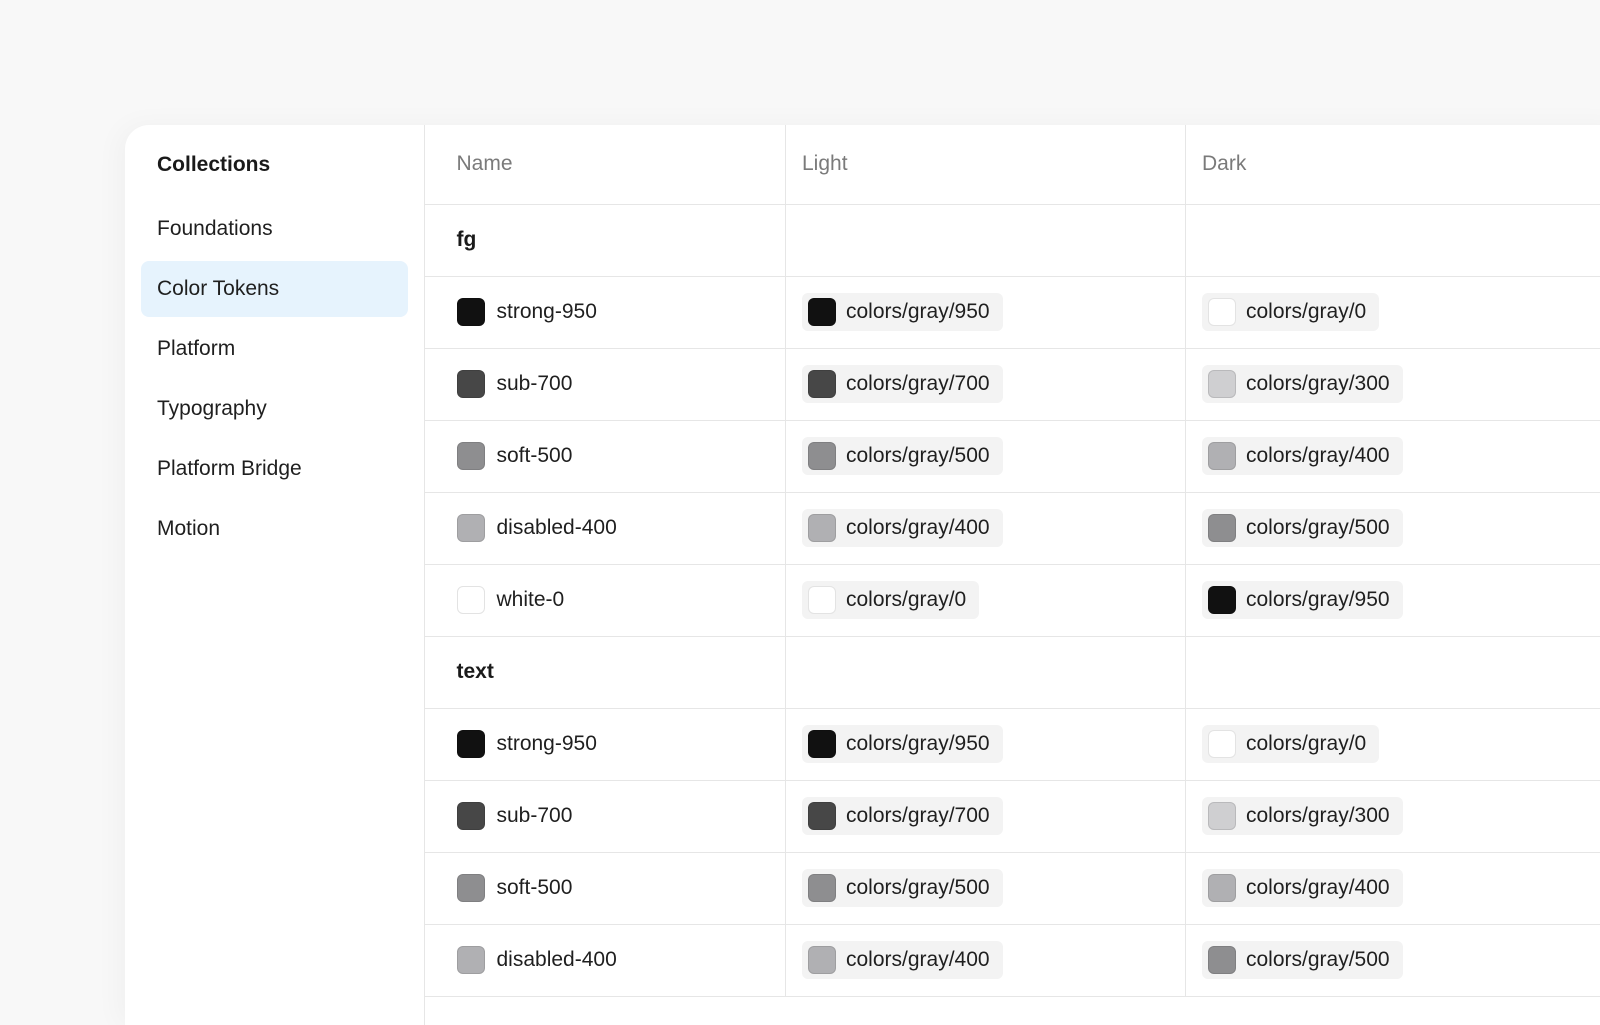 This screenshot has width=1600, height=1025. I want to click on sidebar-item-platform-bridge: Platform Bridge, so click(274, 469).